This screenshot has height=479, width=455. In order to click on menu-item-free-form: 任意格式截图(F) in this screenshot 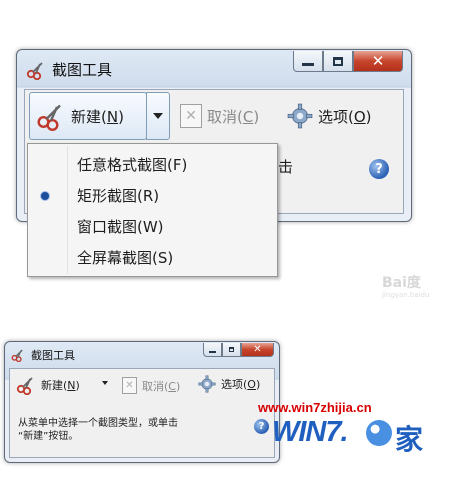, I will do `click(132, 165)`.